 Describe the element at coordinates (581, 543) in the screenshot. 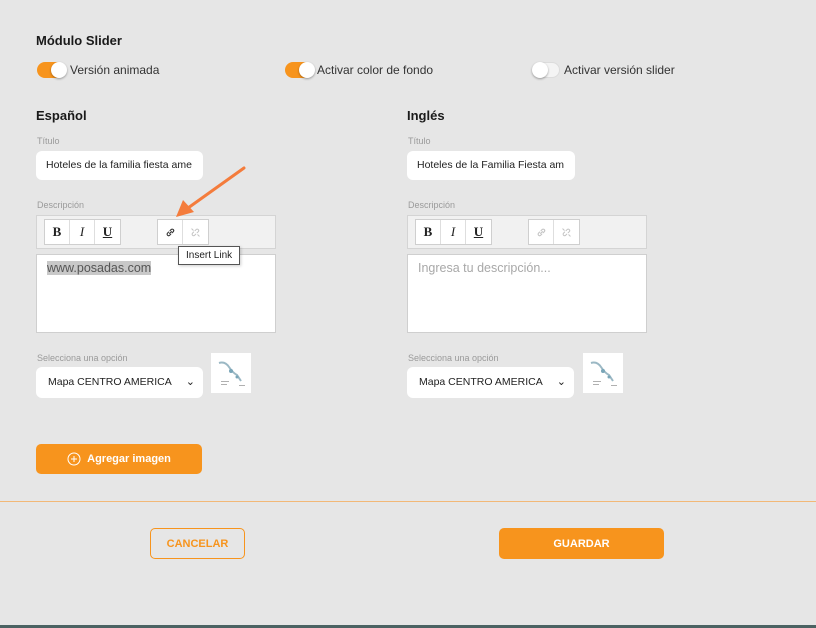

I see `save-button: GUARDAR` at that location.